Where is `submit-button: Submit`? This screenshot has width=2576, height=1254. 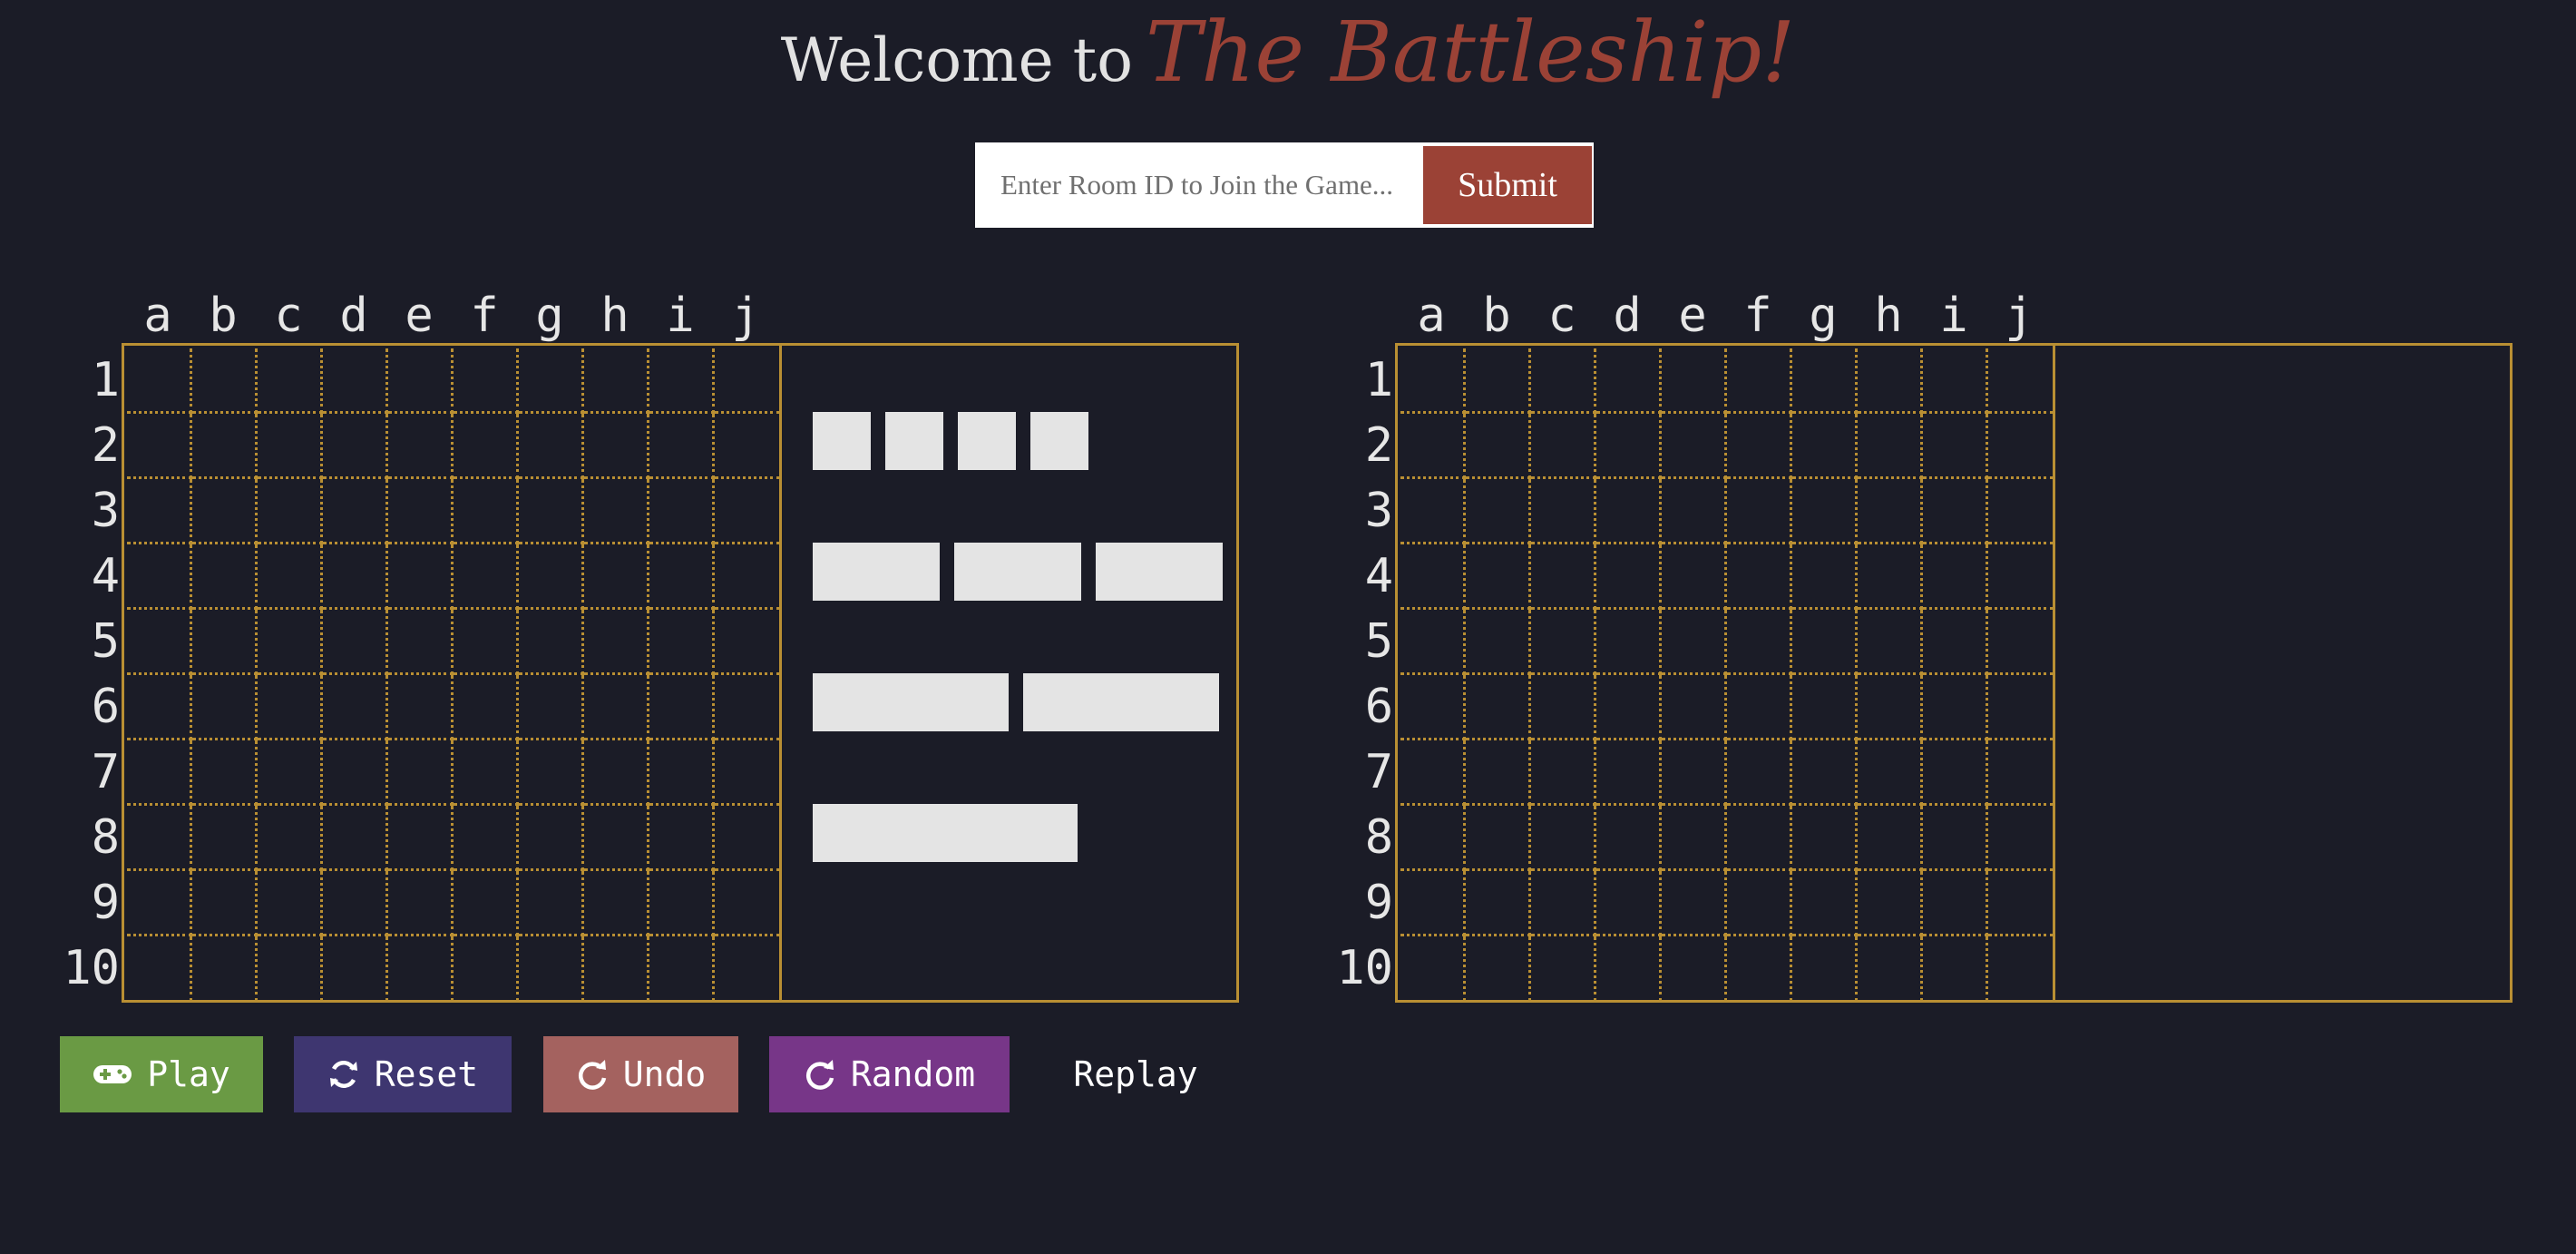 submit-button: Submit is located at coordinates (1507, 185).